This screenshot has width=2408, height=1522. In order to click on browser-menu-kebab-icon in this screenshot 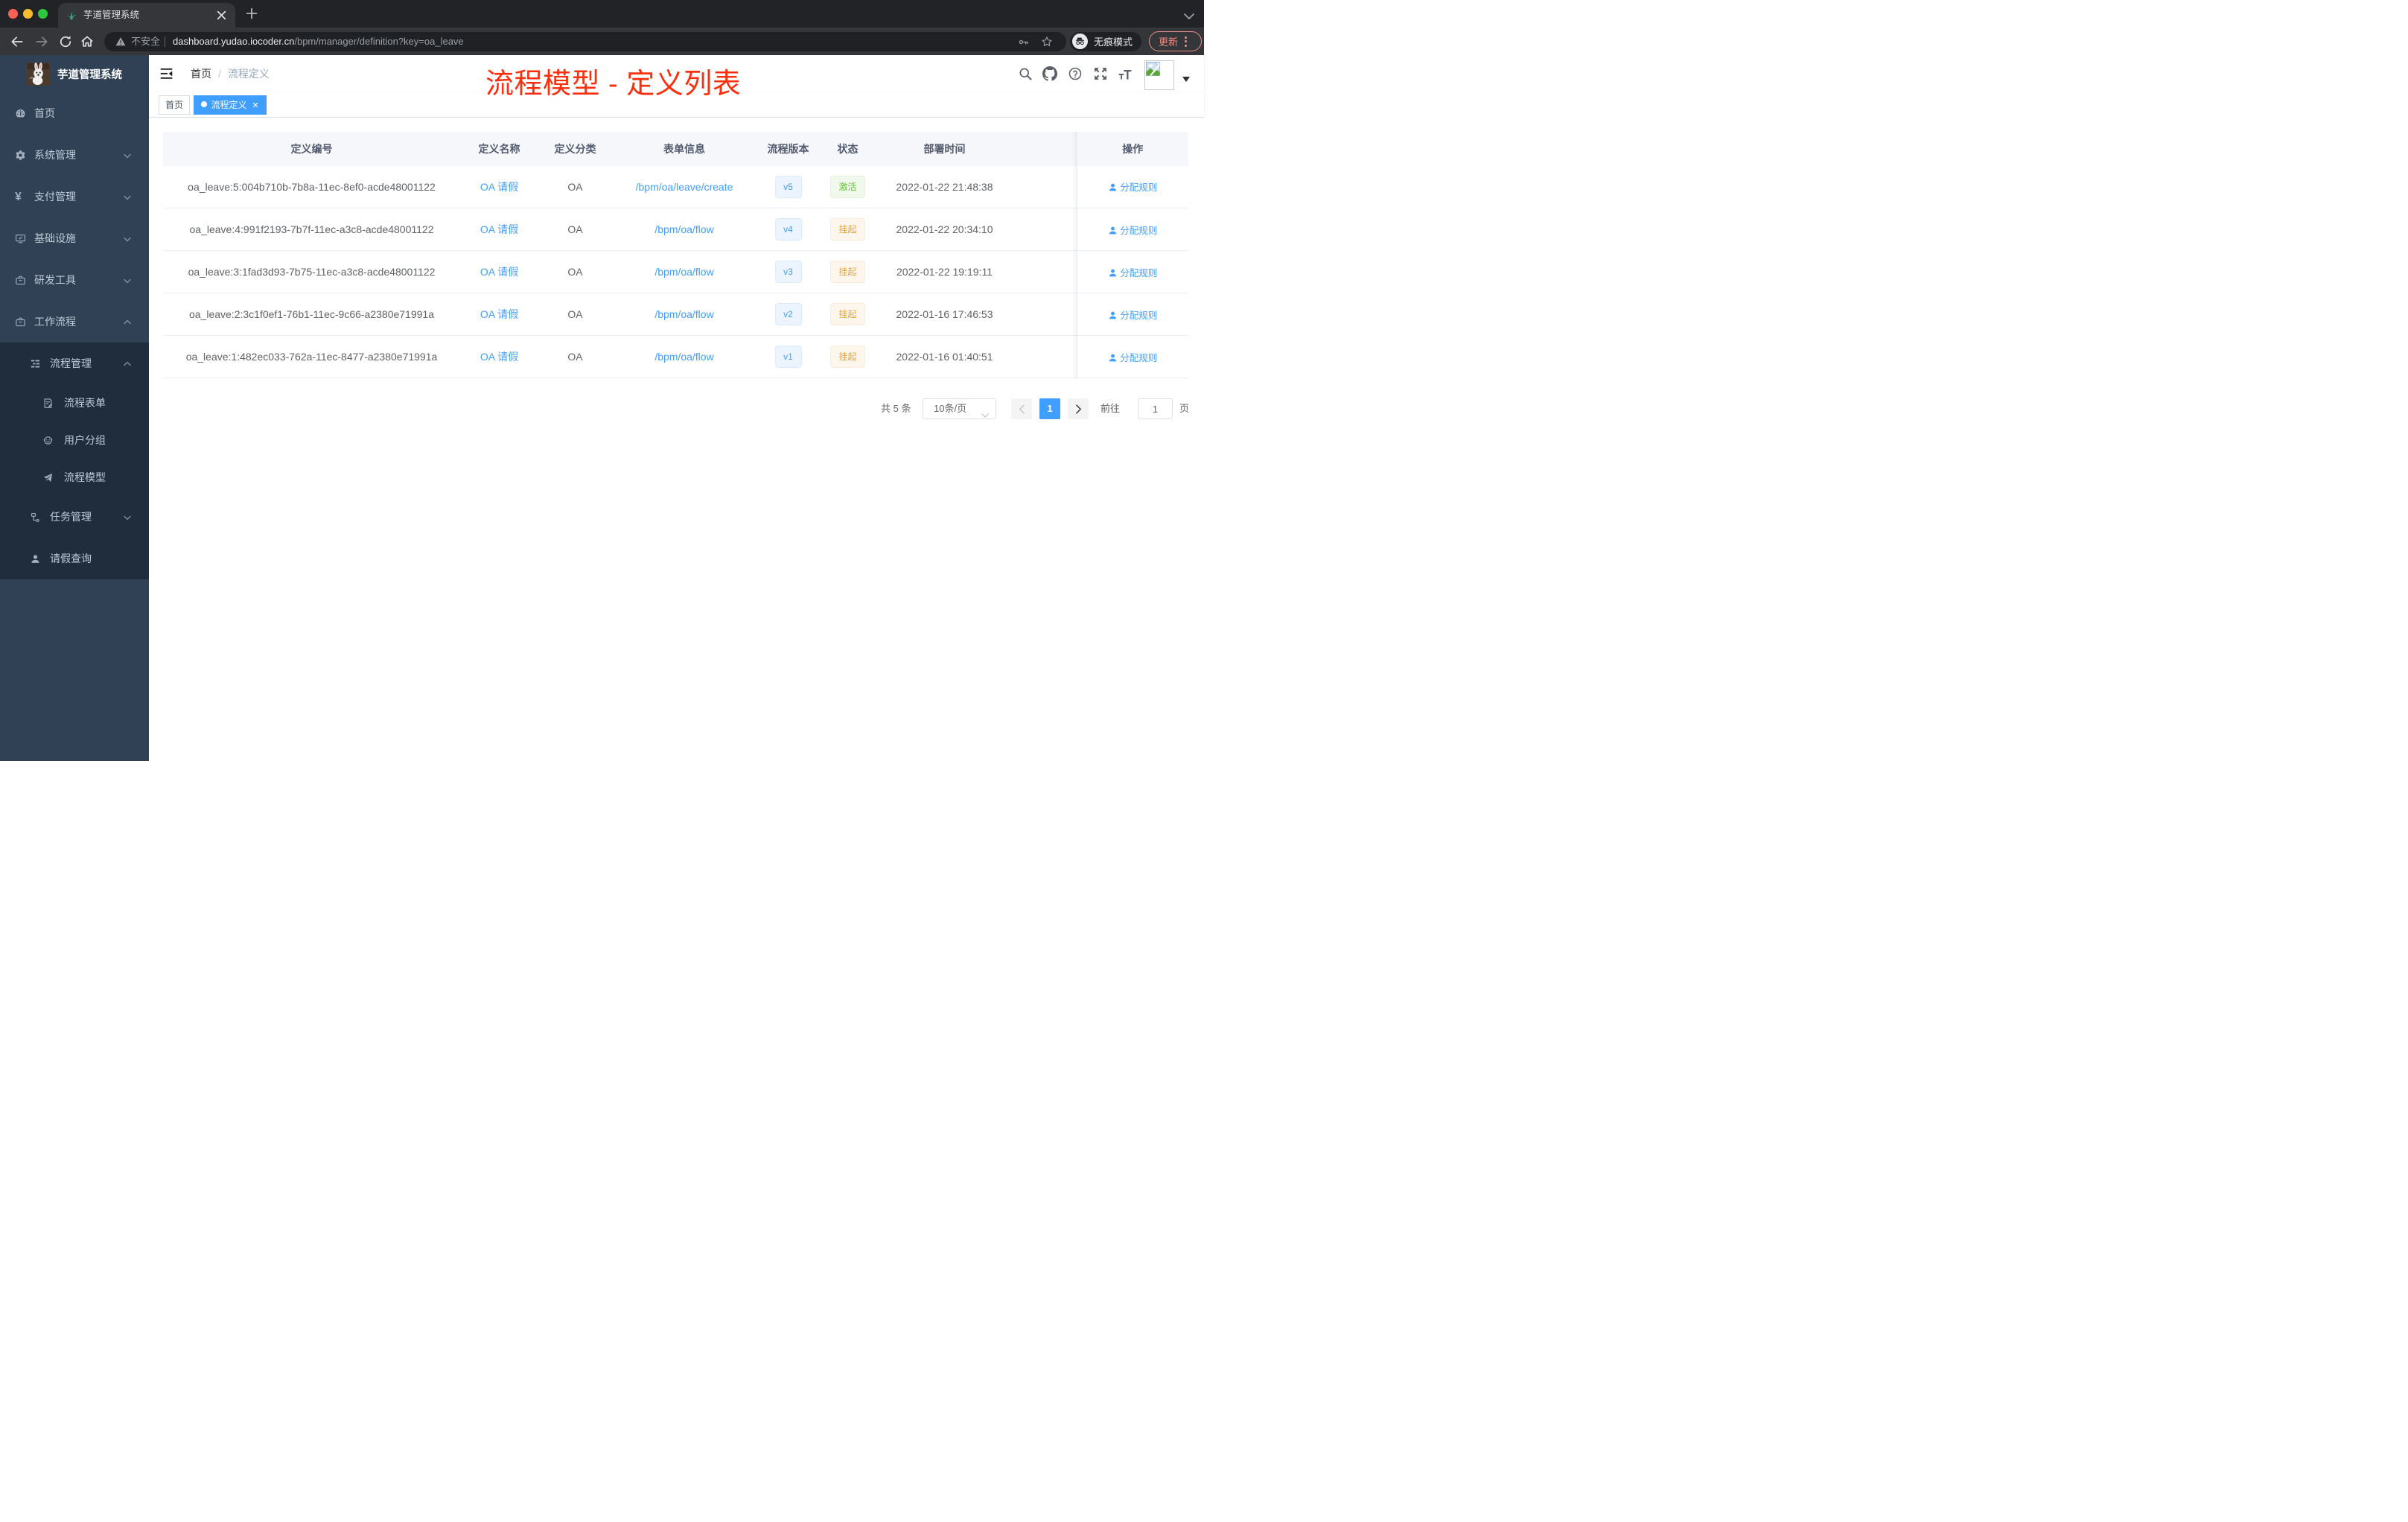, I will do `click(1186, 41)`.